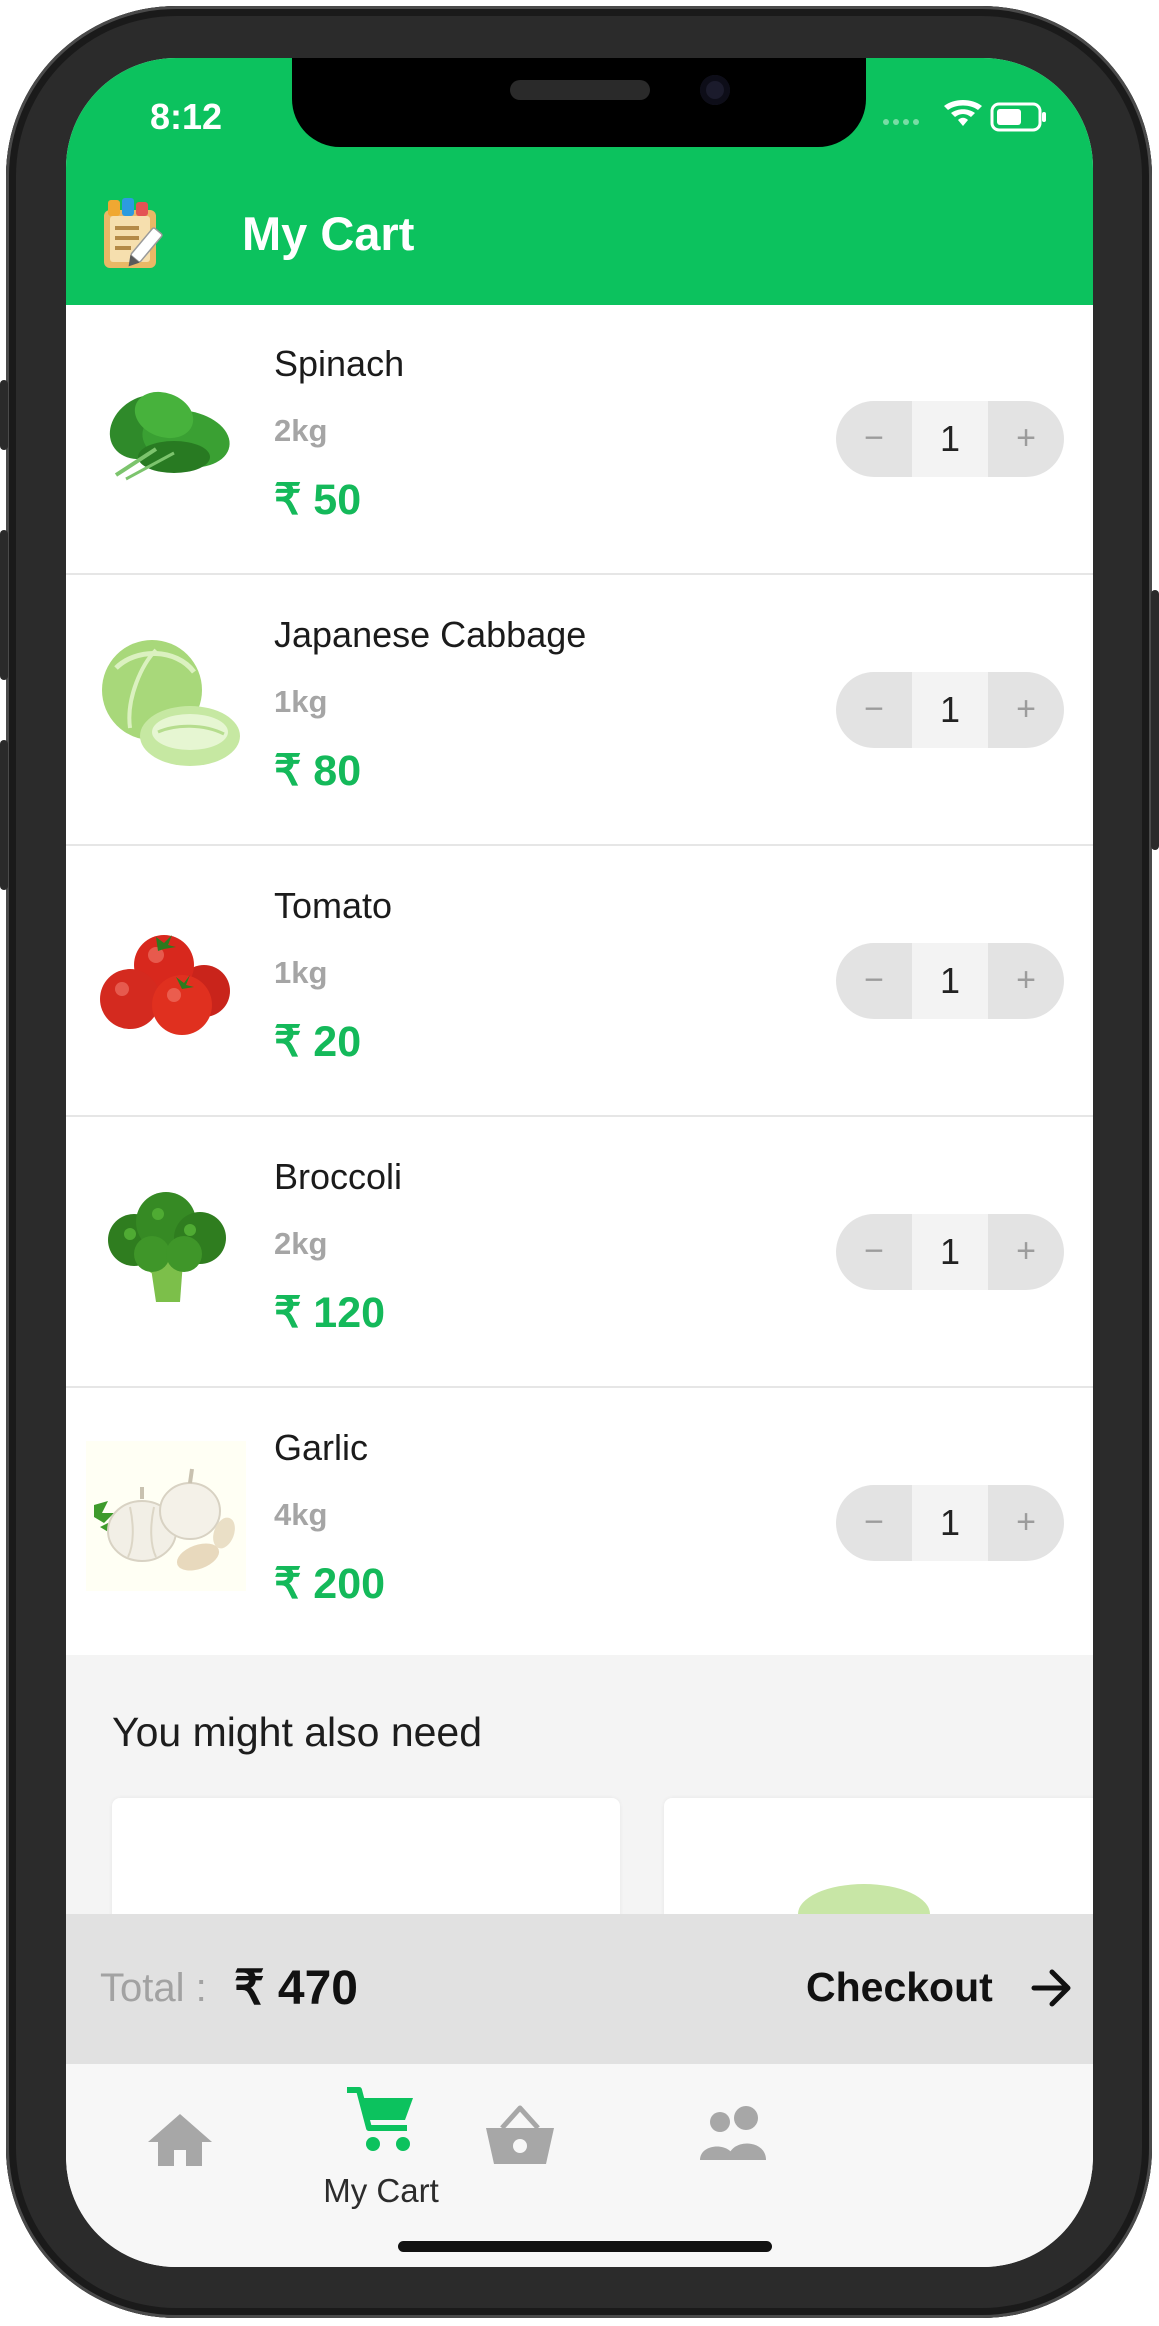 Image resolution: width=1159 pixels, height=2326 pixels. What do you see at coordinates (715, 90) in the screenshot?
I see `front-camera` at bounding box center [715, 90].